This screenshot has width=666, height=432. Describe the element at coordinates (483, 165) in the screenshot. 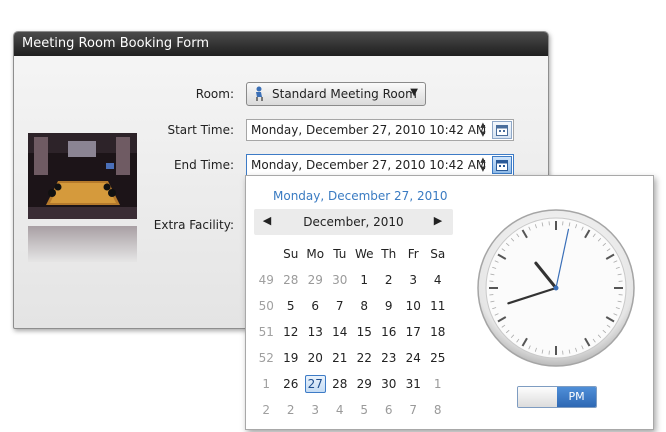

I see `end-time-spinner: ▲ ▼` at that location.